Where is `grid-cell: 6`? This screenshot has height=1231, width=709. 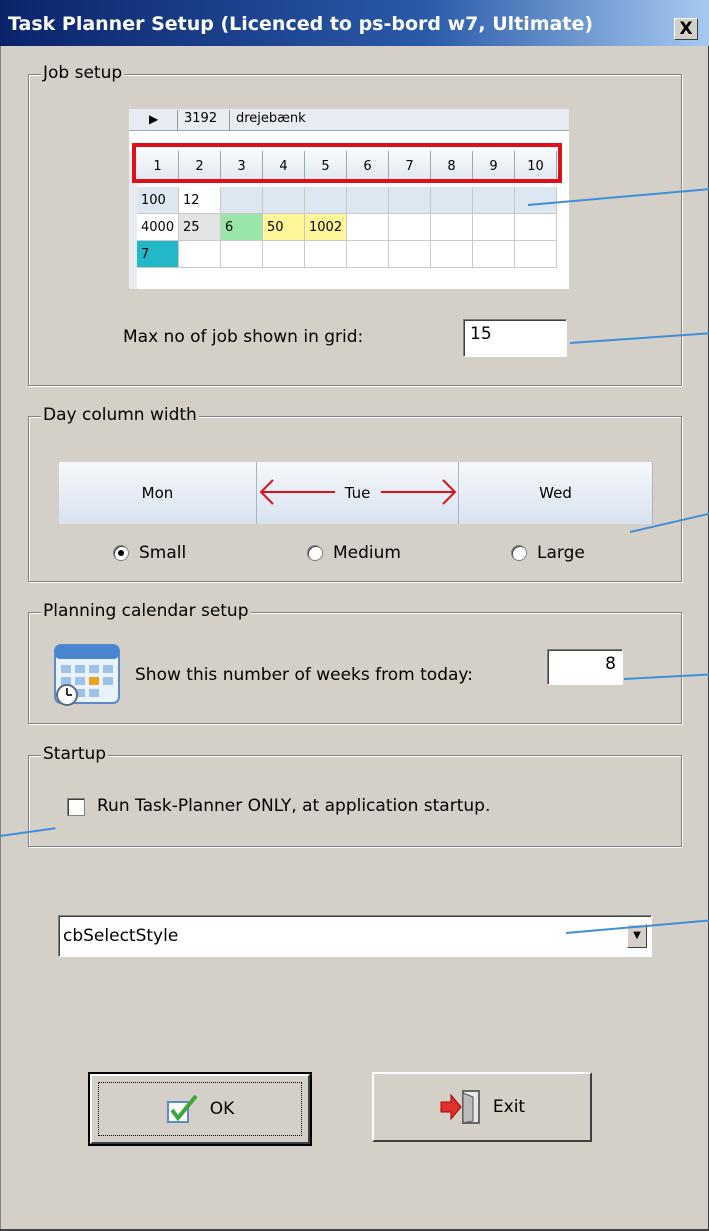
grid-cell: 6 is located at coordinates (242, 227).